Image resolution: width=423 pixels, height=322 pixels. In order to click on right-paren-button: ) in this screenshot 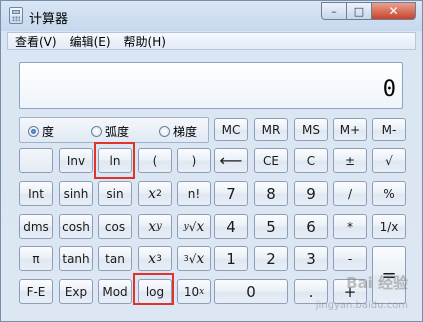, I will do `click(194, 160)`.